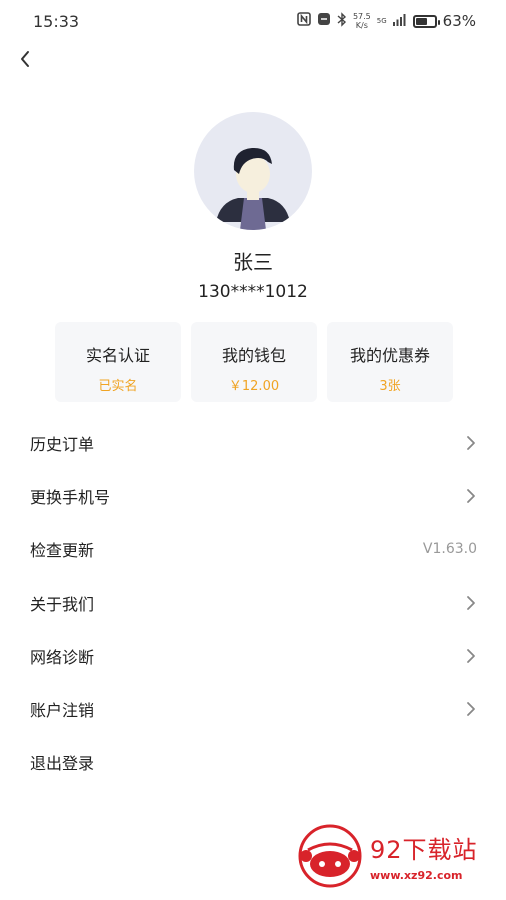 The image size is (506, 900). Describe the element at coordinates (449, 549) in the screenshot. I see `version-value: V1.63.0` at that location.